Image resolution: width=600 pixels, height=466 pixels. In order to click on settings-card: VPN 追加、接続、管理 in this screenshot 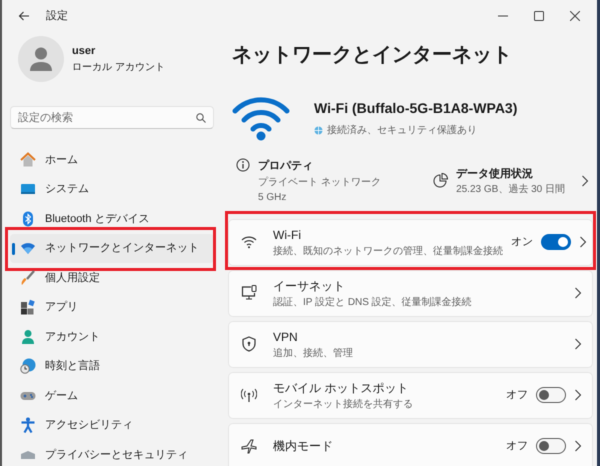, I will do `click(410, 344)`.